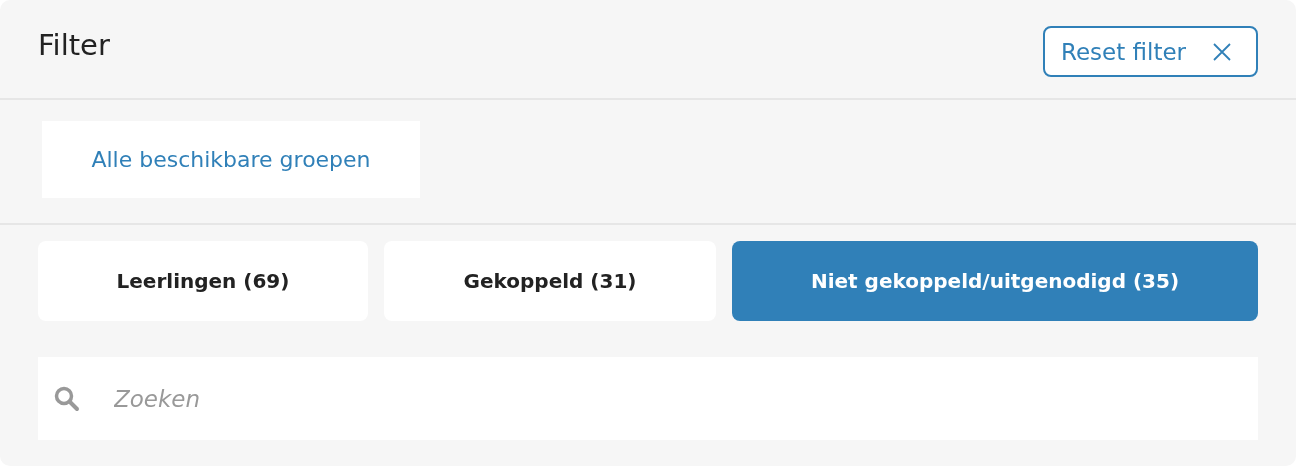 This screenshot has height=466, width=1296. What do you see at coordinates (1150, 51) in the screenshot?
I see `reset-filter-button: Reset filter` at bounding box center [1150, 51].